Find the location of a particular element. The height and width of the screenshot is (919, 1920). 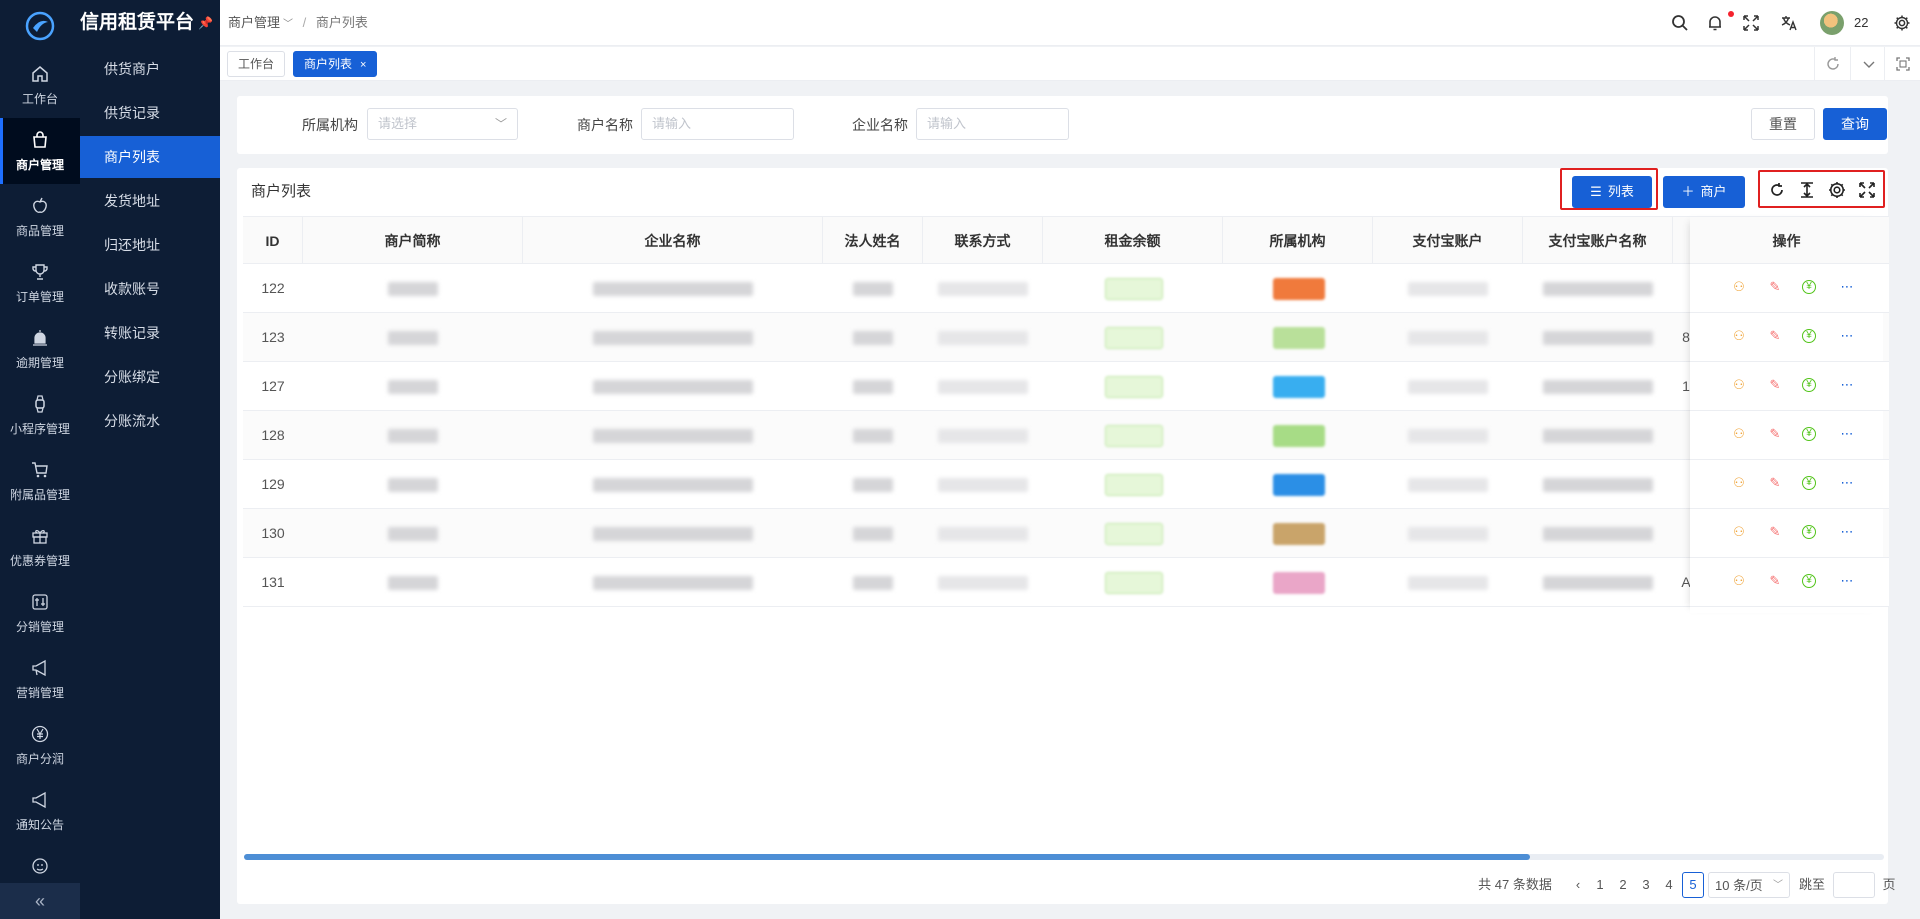

page-5: 5 is located at coordinates (1693, 885).